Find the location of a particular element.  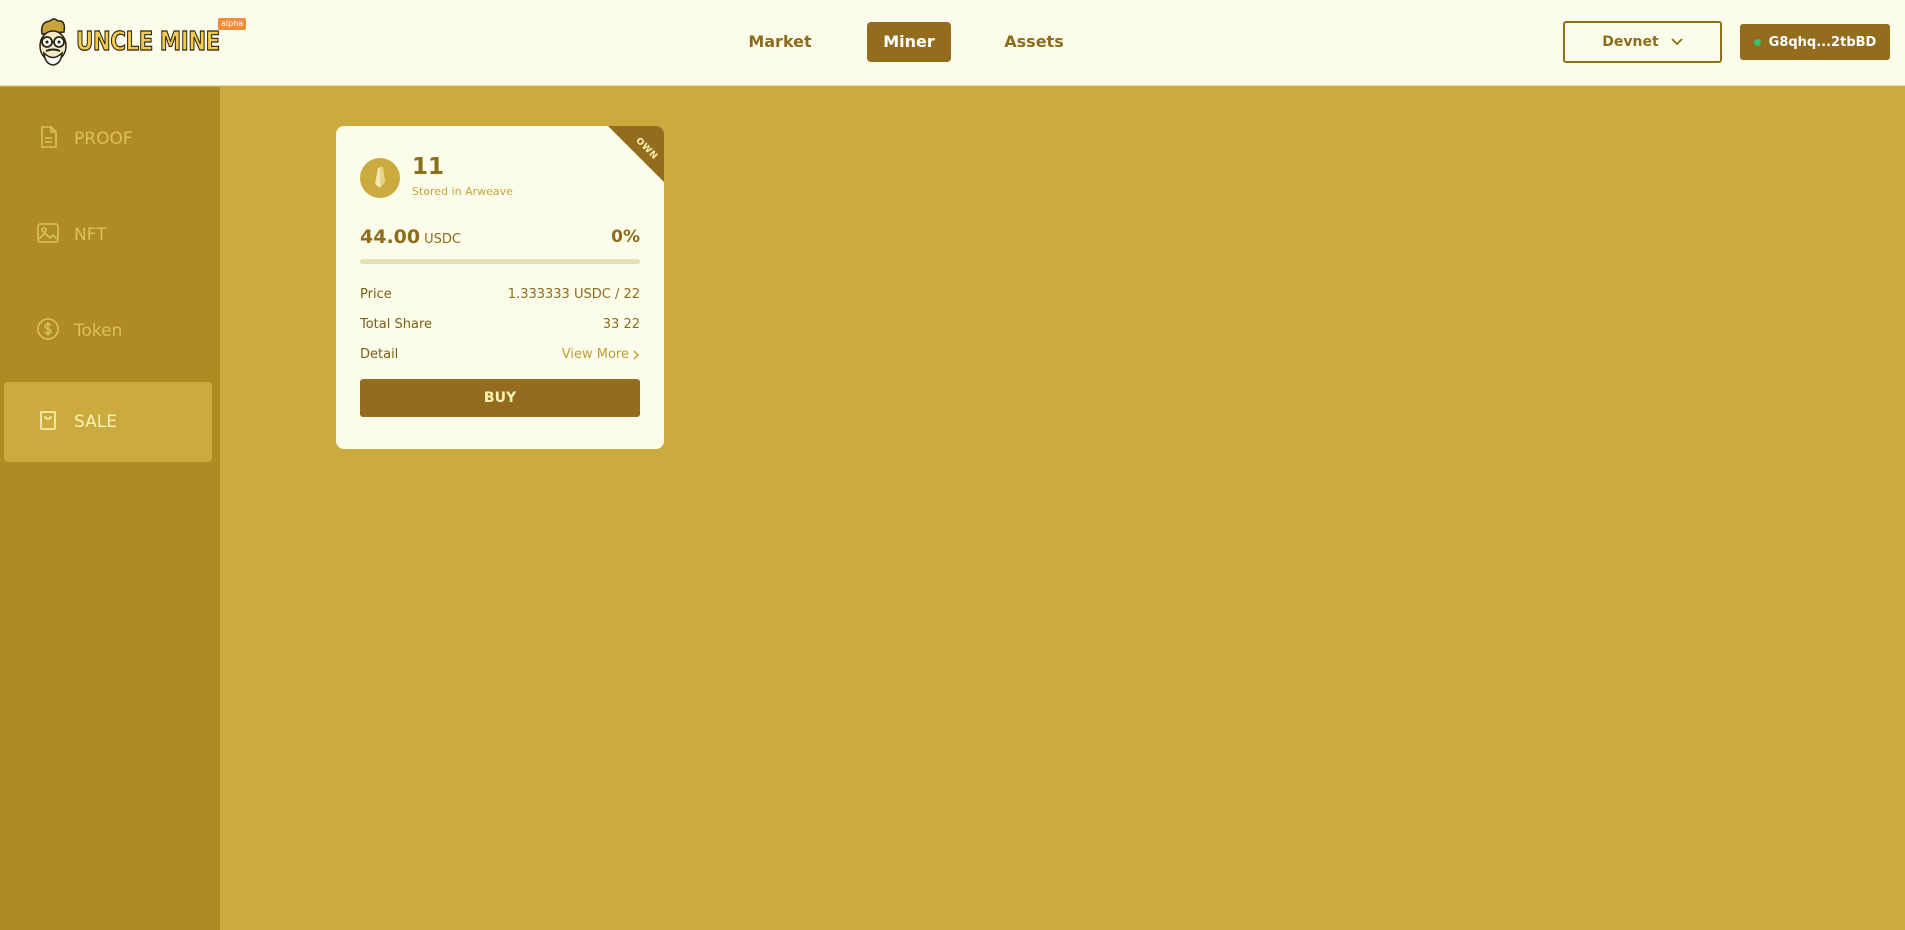

total-share-label: Total Share is located at coordinates (396, 324).